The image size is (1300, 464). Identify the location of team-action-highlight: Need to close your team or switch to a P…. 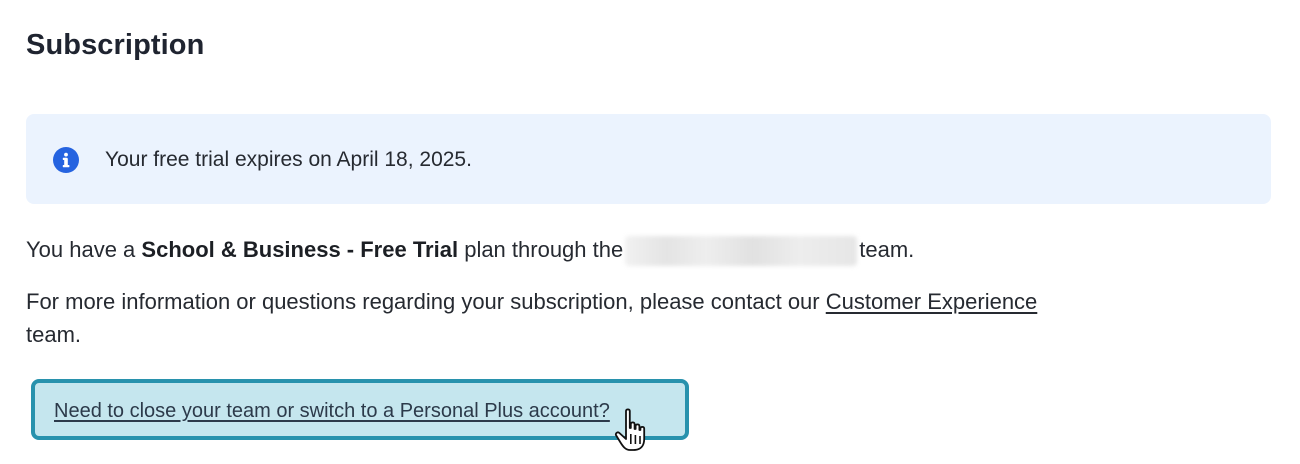
(360, 409).